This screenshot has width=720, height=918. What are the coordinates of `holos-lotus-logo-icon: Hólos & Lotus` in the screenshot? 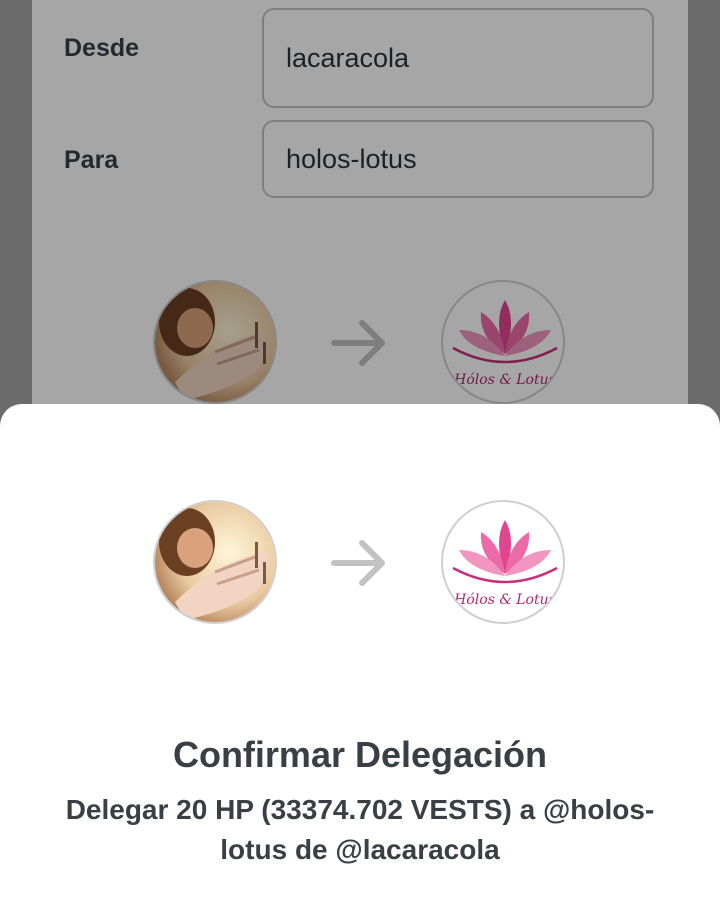 It's located at (505, 564).